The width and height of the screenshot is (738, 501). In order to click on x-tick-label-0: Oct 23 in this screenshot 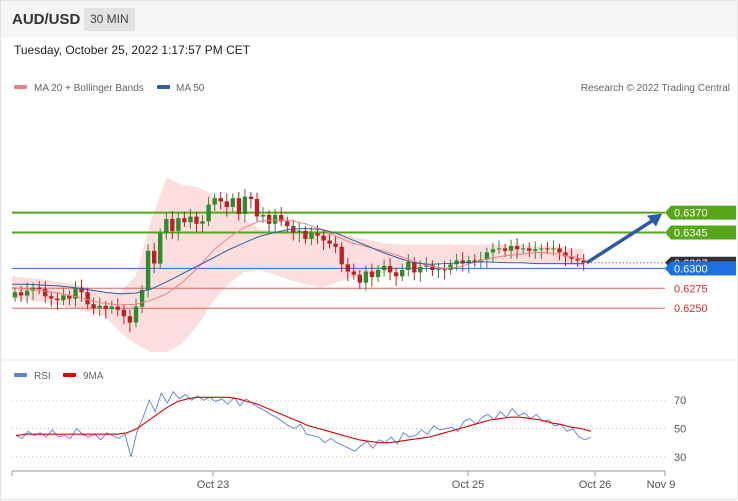, I will do `click(213, 485)`.